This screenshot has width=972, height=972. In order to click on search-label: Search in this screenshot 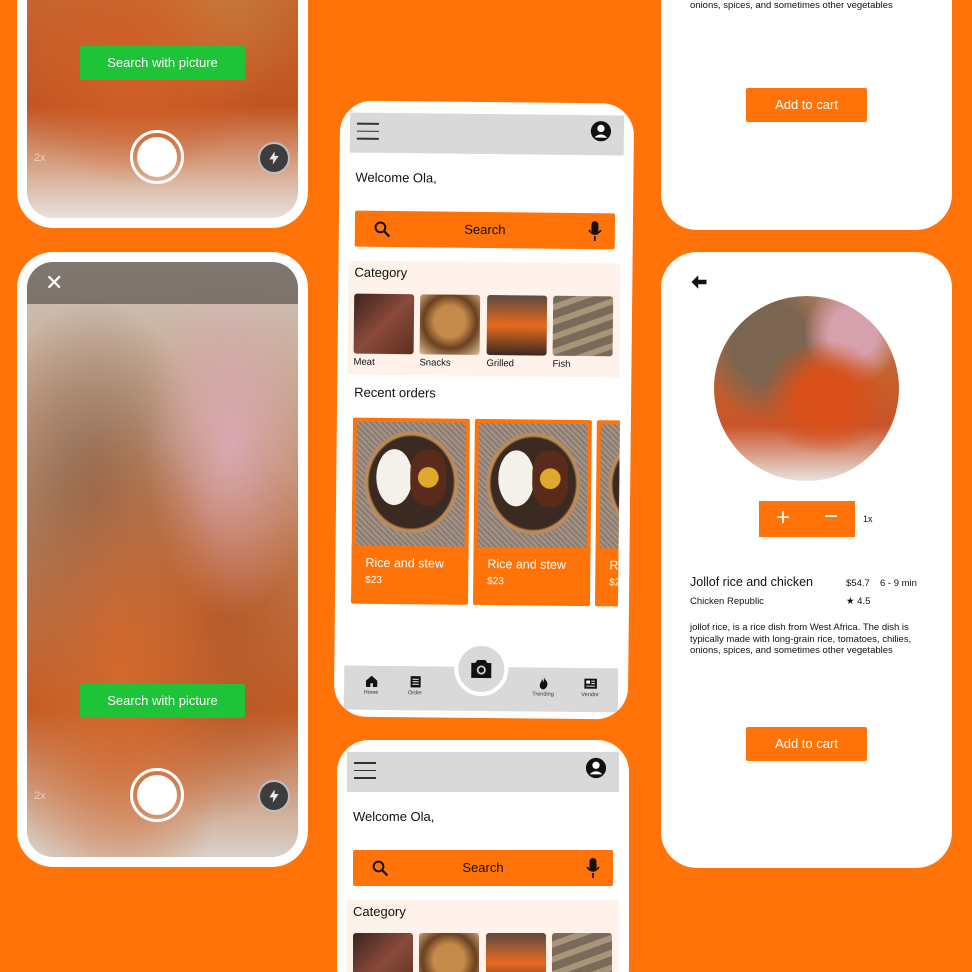, I will do `click(483, 867)`.